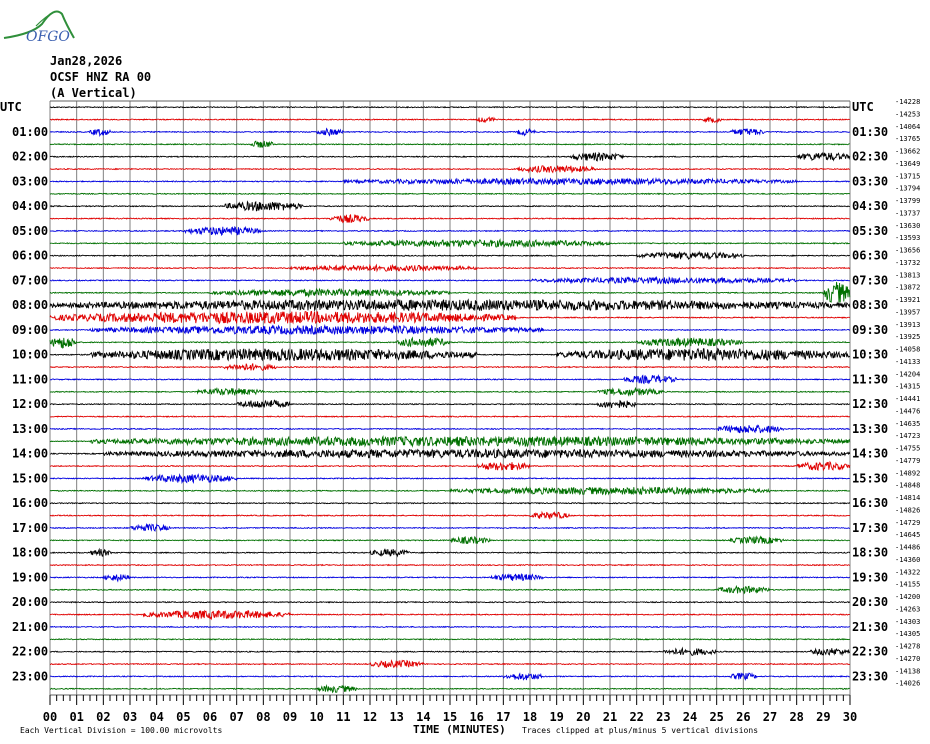  Describe the element at coordinates (870, 157) in the screenshot. I see `right-time-label: 02:30` at that location.